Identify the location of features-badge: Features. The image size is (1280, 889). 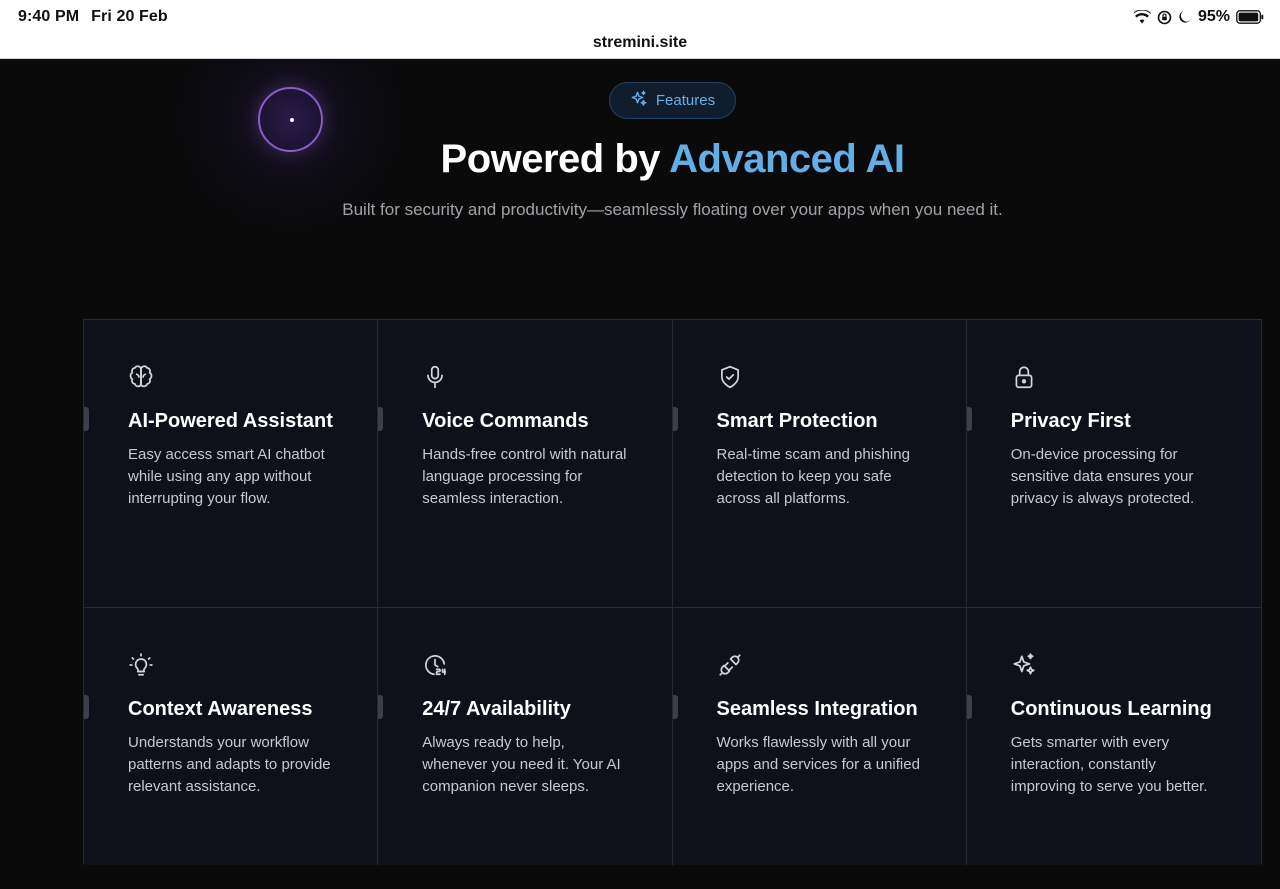
(672, 100).